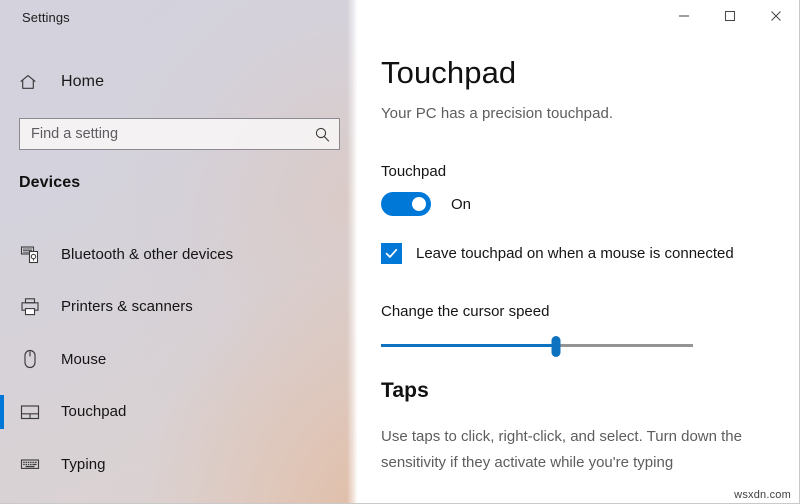 The height and width of the screenshot is (504, 800). What do you see at coordinates (322, 134) in the screenshot?
I see `search-icon` at bounding box center [322, 134].